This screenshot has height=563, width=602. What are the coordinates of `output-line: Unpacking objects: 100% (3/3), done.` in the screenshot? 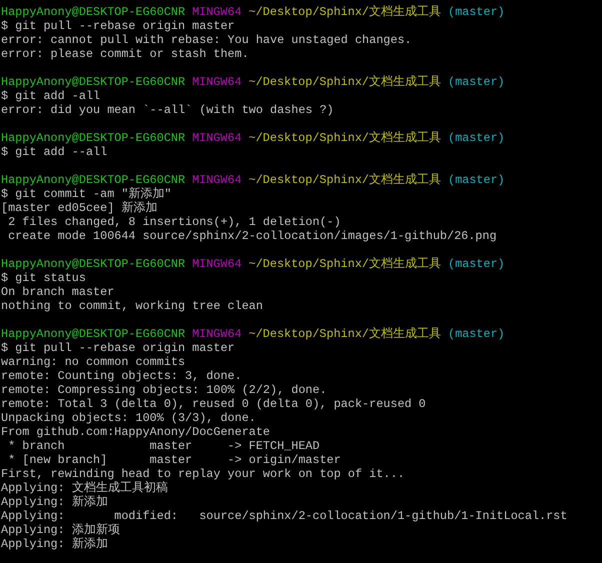 It's located at (128, 418).